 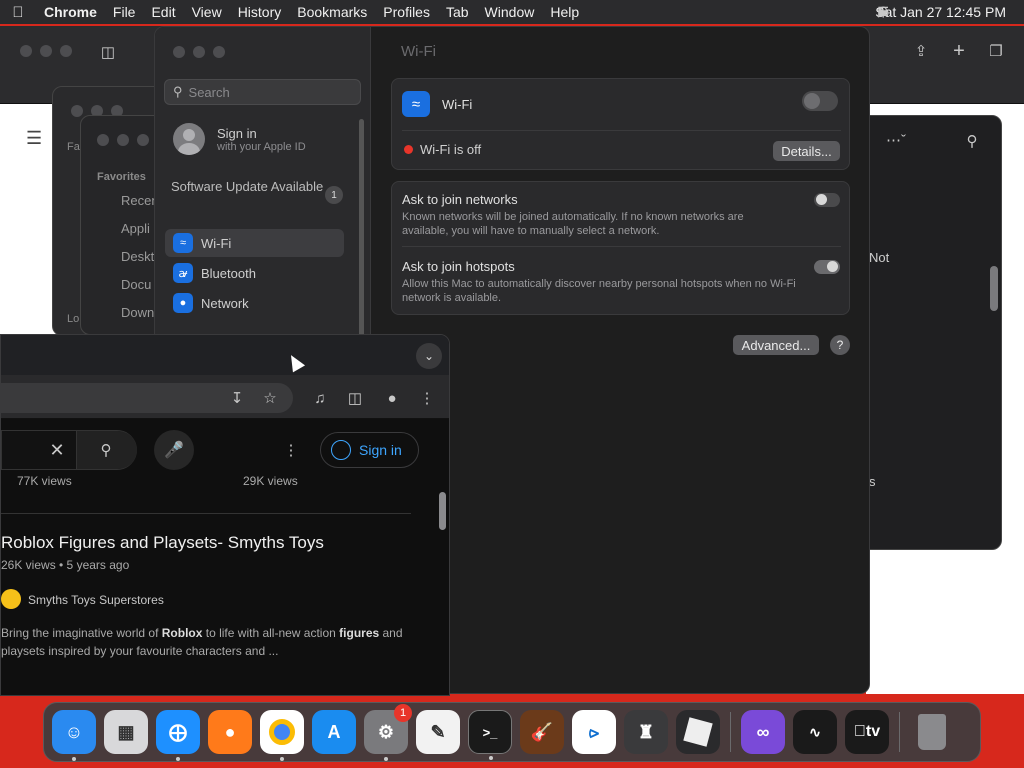 I want to click on safari-traffic-lights, so click(x=46, y=51).